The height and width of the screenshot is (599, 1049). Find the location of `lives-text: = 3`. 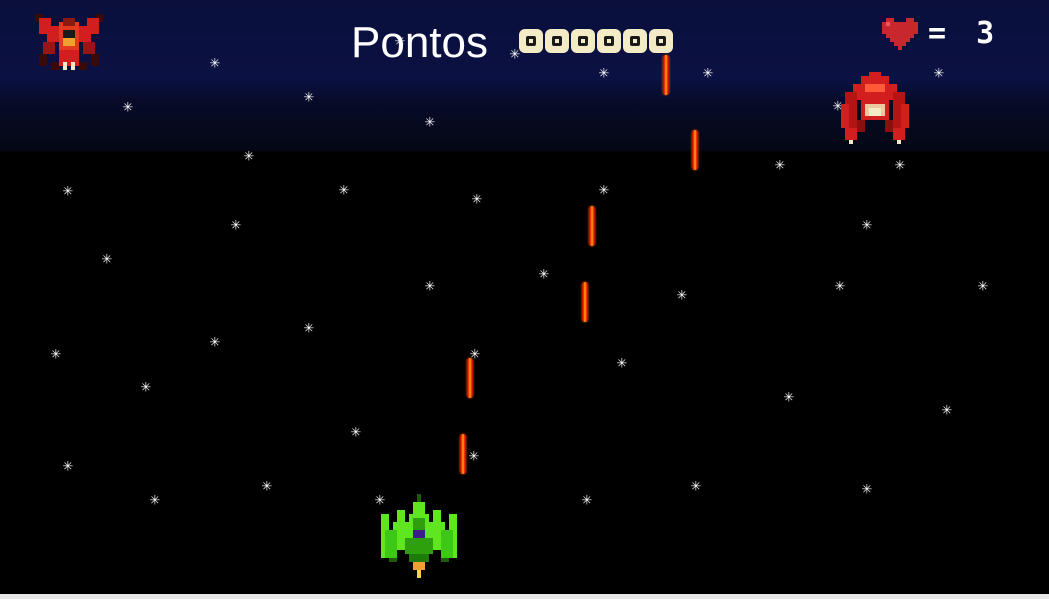

lives-text: = 3 is located at coordinates (964, 33).